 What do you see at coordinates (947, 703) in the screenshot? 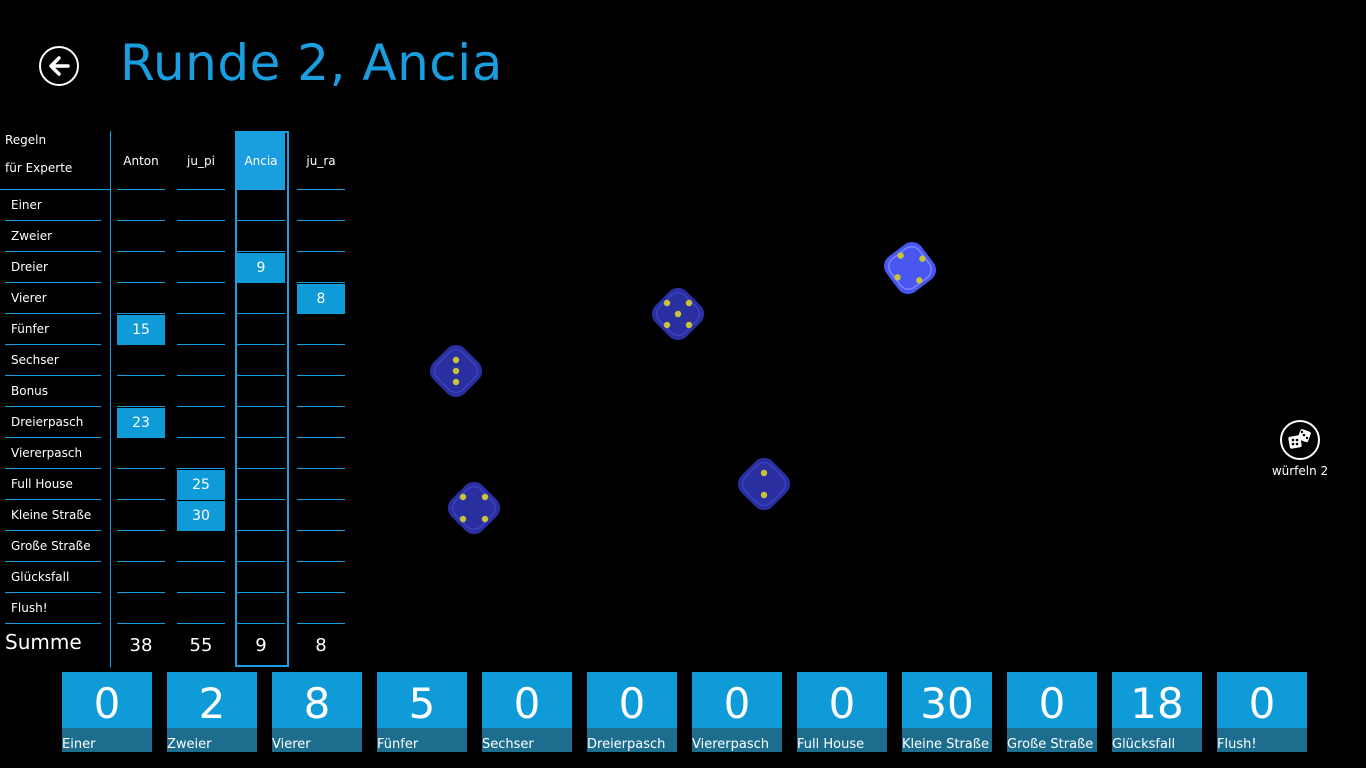
I see `score-option-value: 30` at bounding box center [947, 703].